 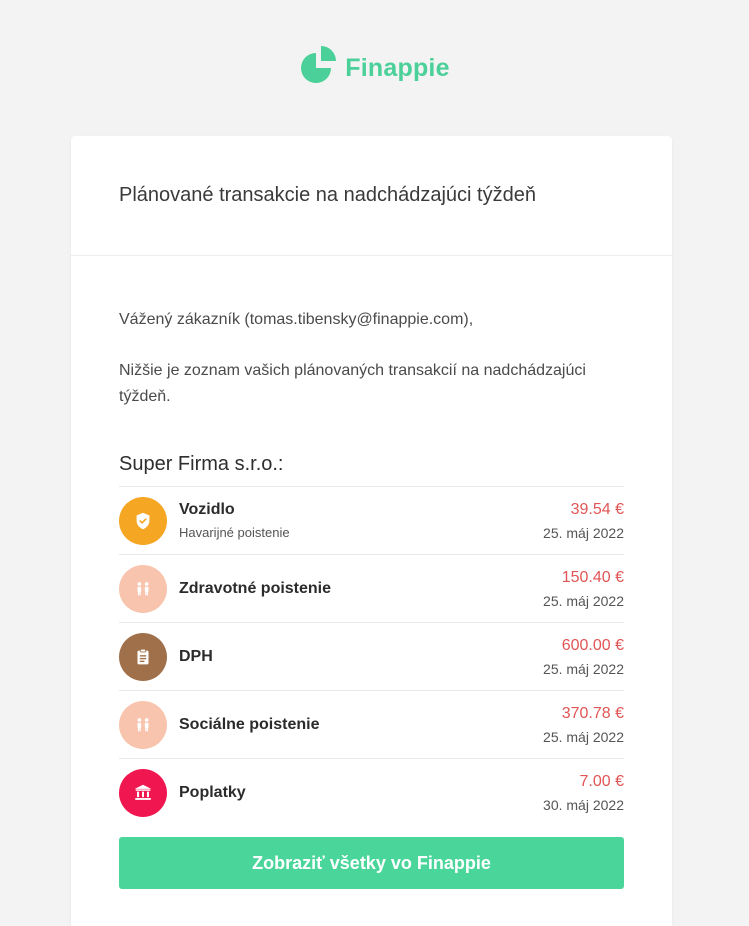 I want to click on finappie-logo: Finappie, so click(x=374, y=66).